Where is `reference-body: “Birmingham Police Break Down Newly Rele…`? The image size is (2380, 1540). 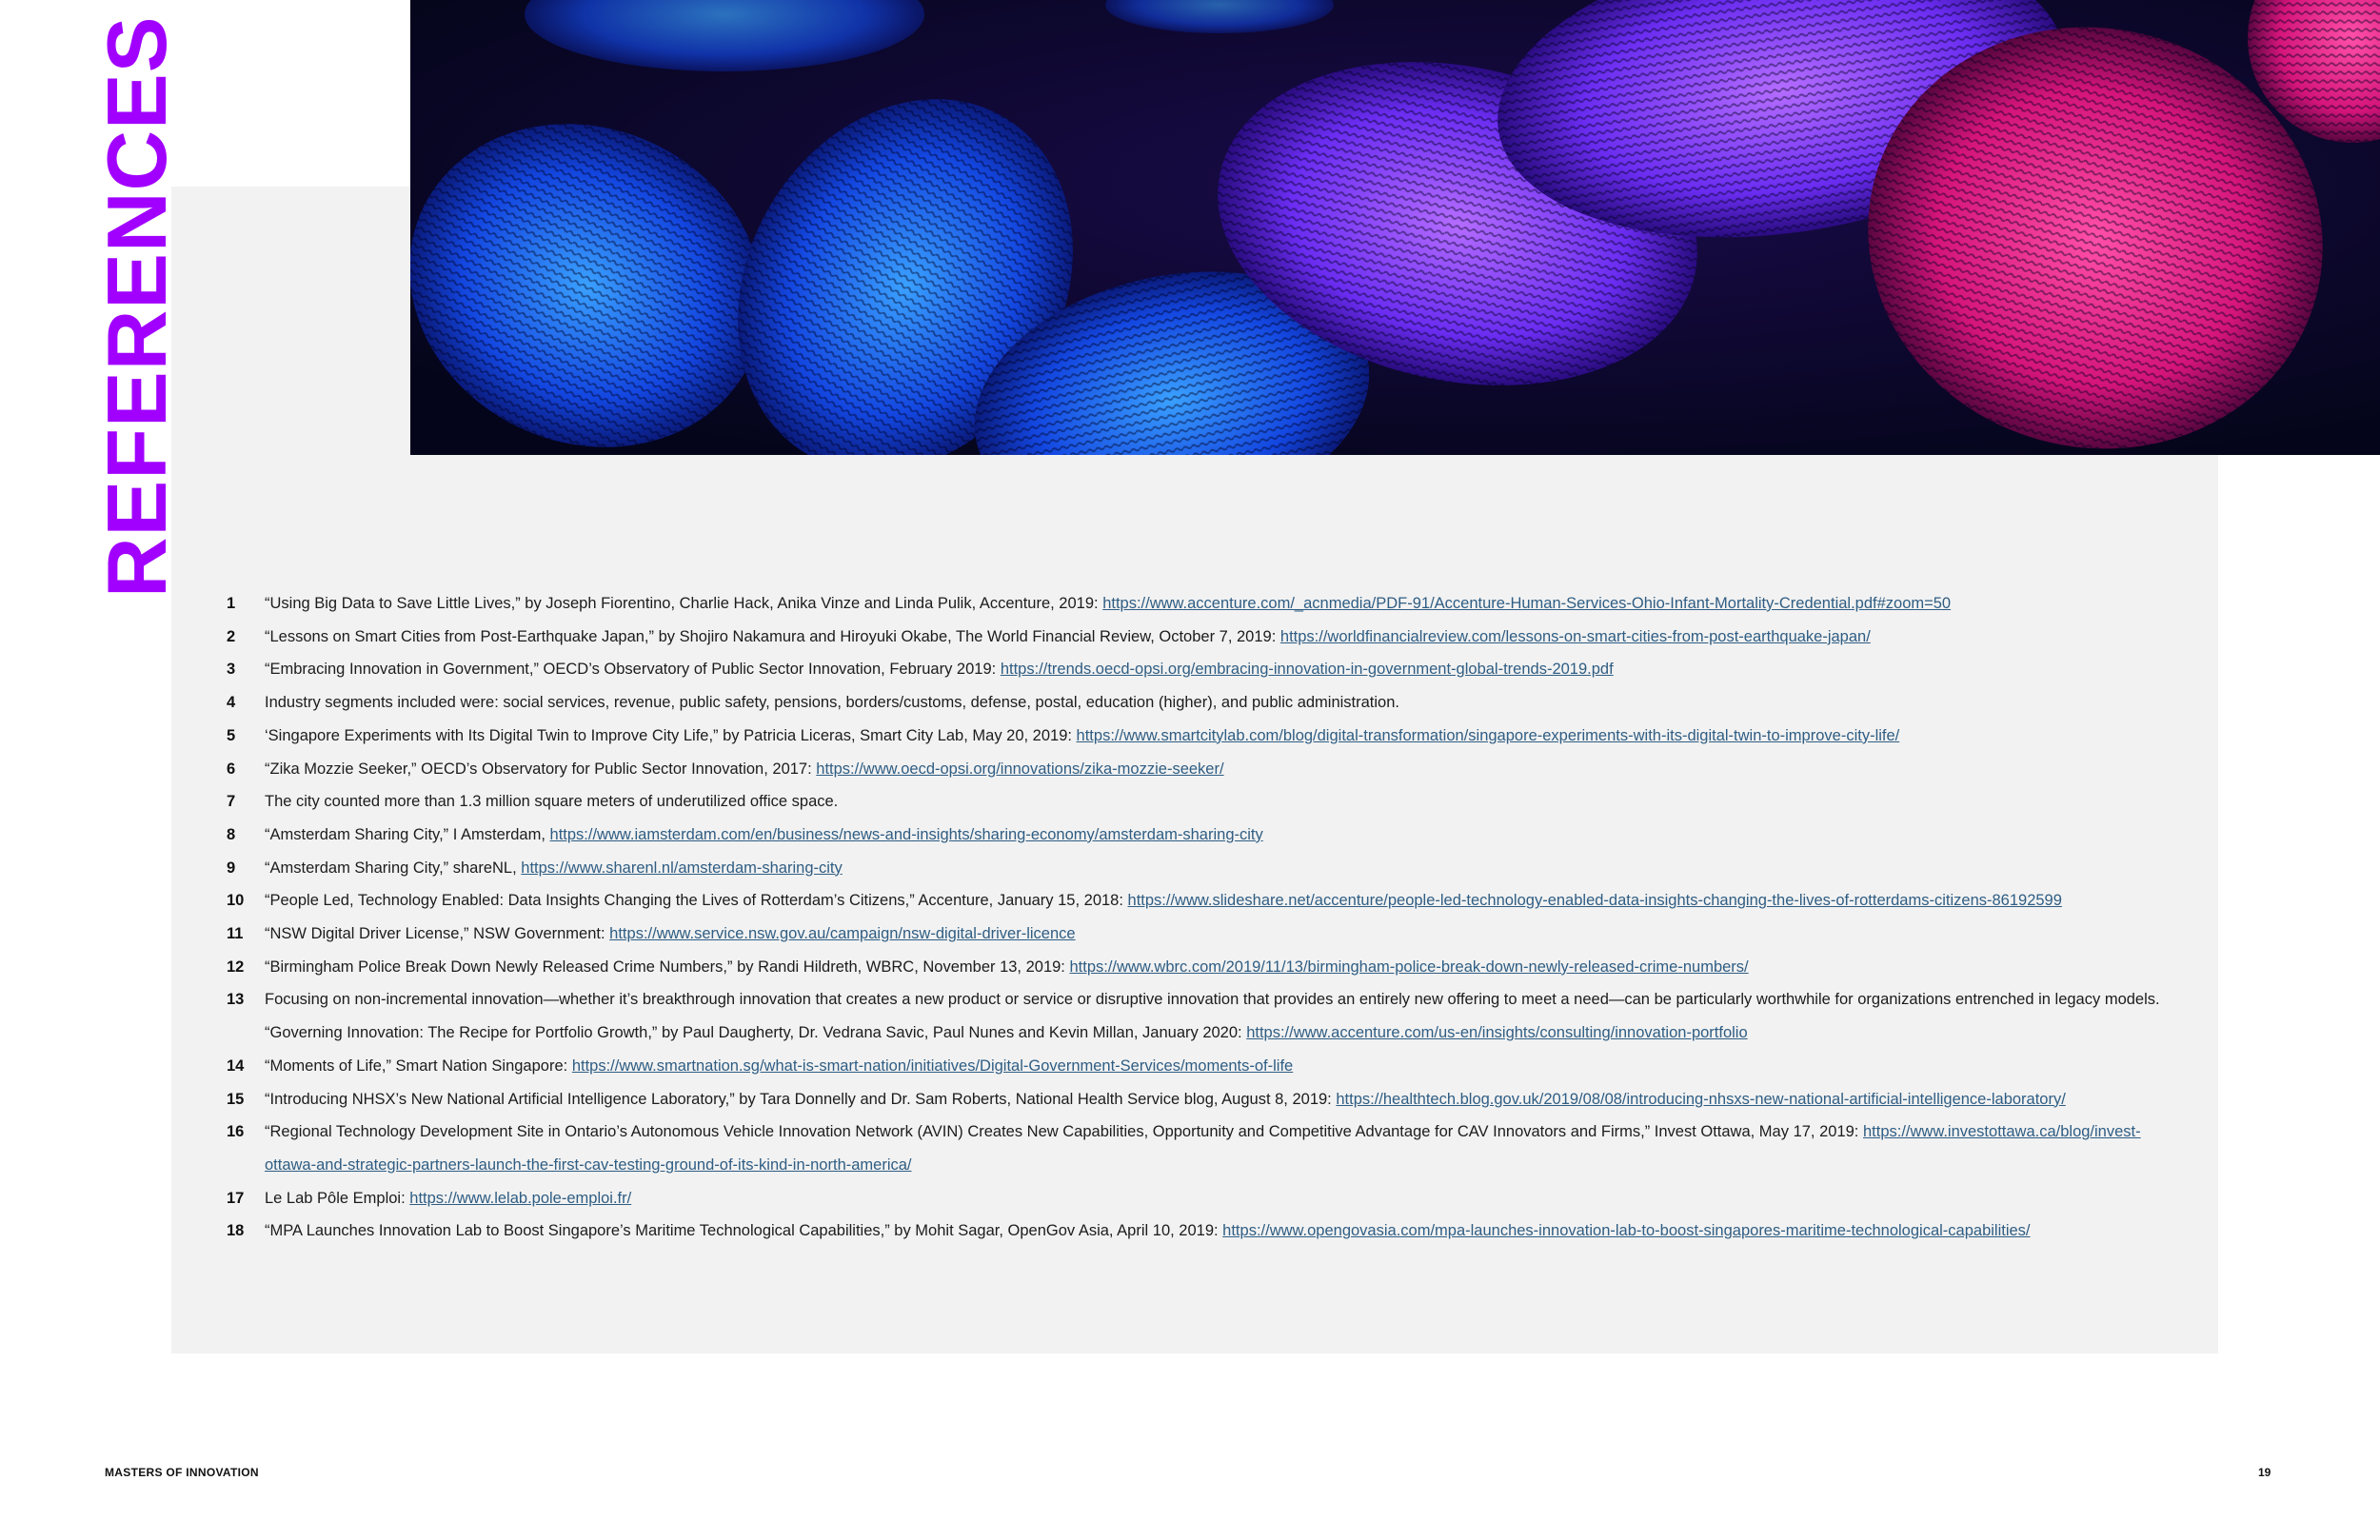
reference-body: “Birmingham Police Break Down Newly Rele… is located at coordinates (1226, 967).